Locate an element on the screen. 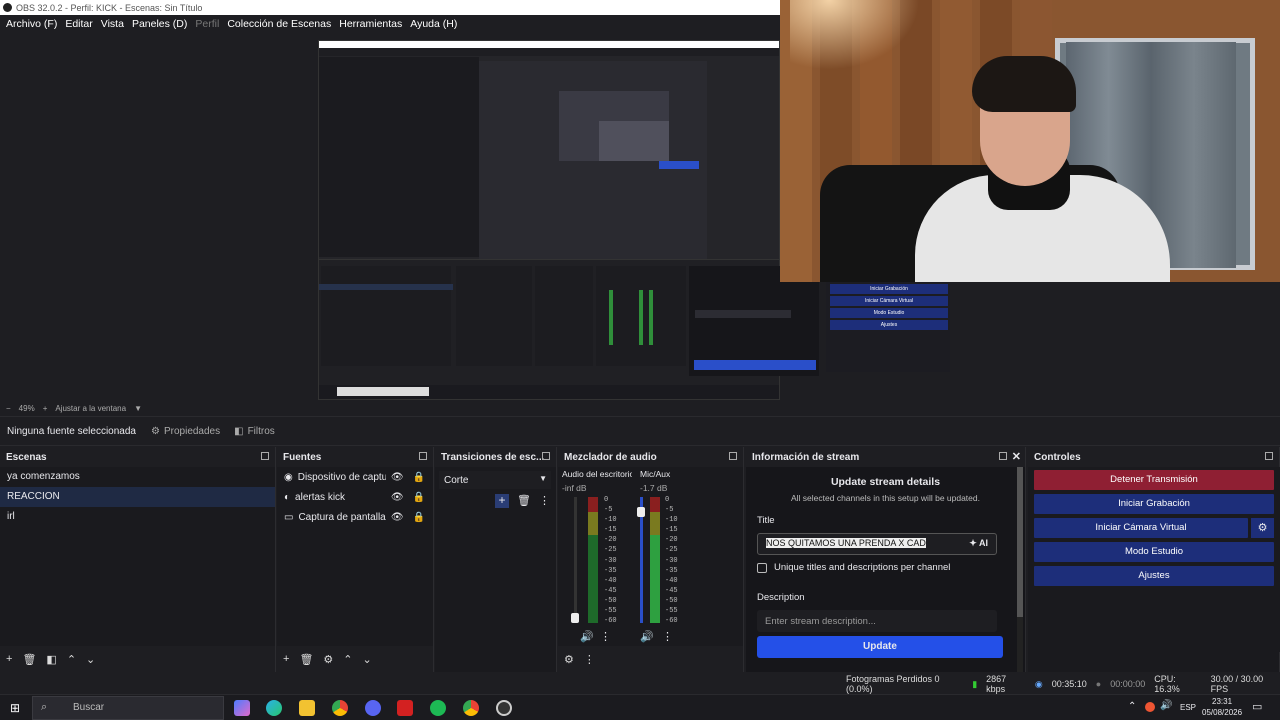  meter-tick-label: 0 is located at coordinates (667, 500).